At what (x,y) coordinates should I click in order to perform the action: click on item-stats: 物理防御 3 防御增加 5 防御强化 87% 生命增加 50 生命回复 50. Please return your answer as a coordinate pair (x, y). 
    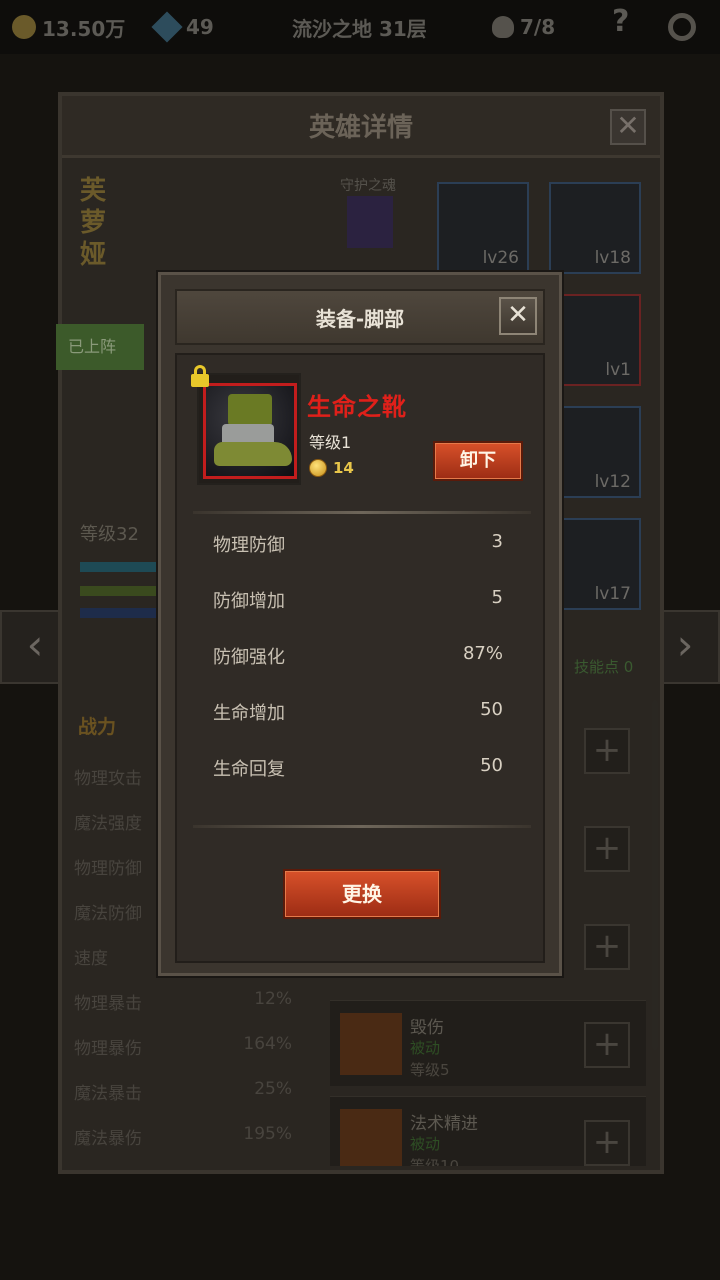
    Looking at the image, I should click on (358, 671).